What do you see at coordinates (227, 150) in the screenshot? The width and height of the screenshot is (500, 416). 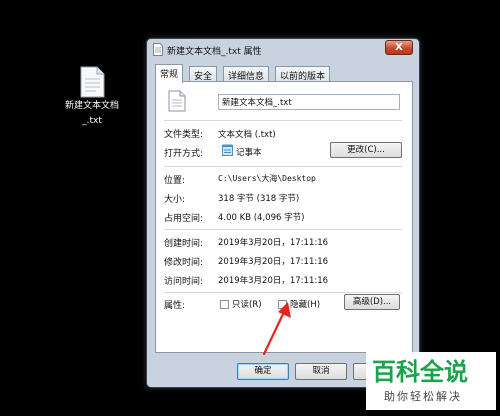 I see `notepad-icon` at bounding box center [227, 150].